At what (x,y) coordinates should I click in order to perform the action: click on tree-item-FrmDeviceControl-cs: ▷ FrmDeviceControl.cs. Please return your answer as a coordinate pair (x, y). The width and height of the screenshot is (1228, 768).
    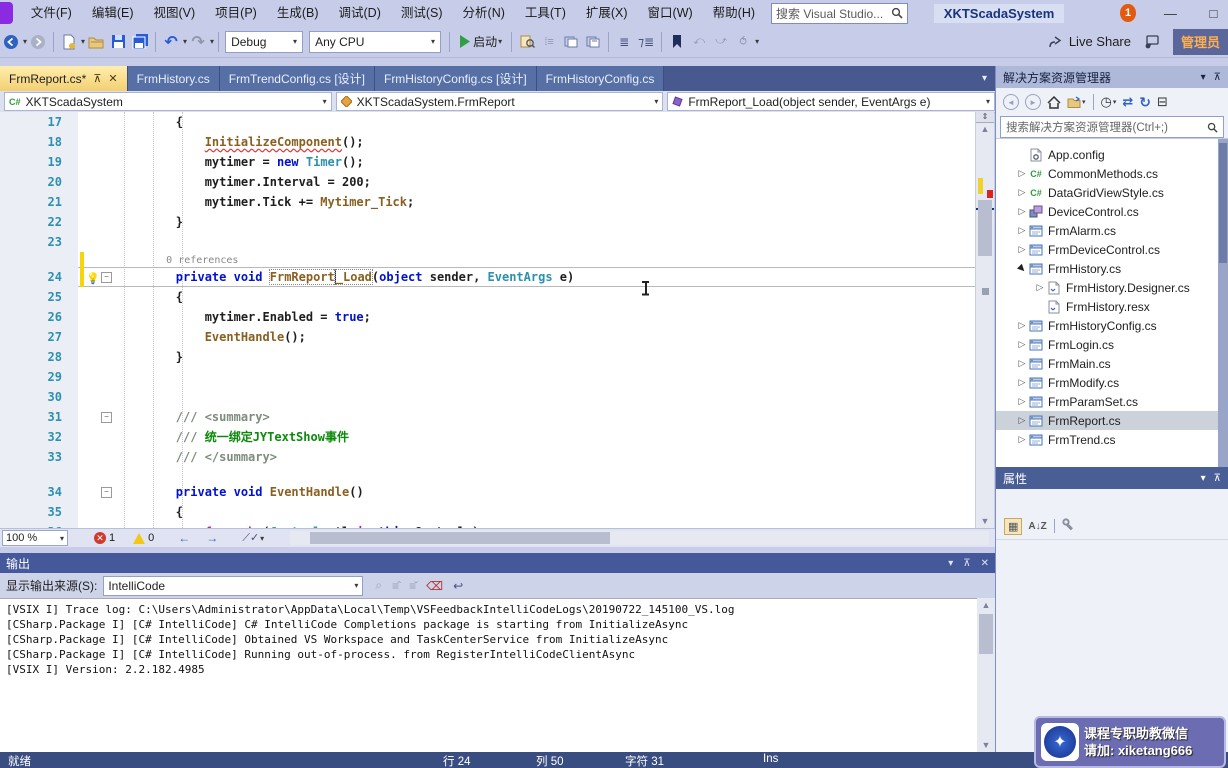
    Looking at the image, I should click on (1112, 249).